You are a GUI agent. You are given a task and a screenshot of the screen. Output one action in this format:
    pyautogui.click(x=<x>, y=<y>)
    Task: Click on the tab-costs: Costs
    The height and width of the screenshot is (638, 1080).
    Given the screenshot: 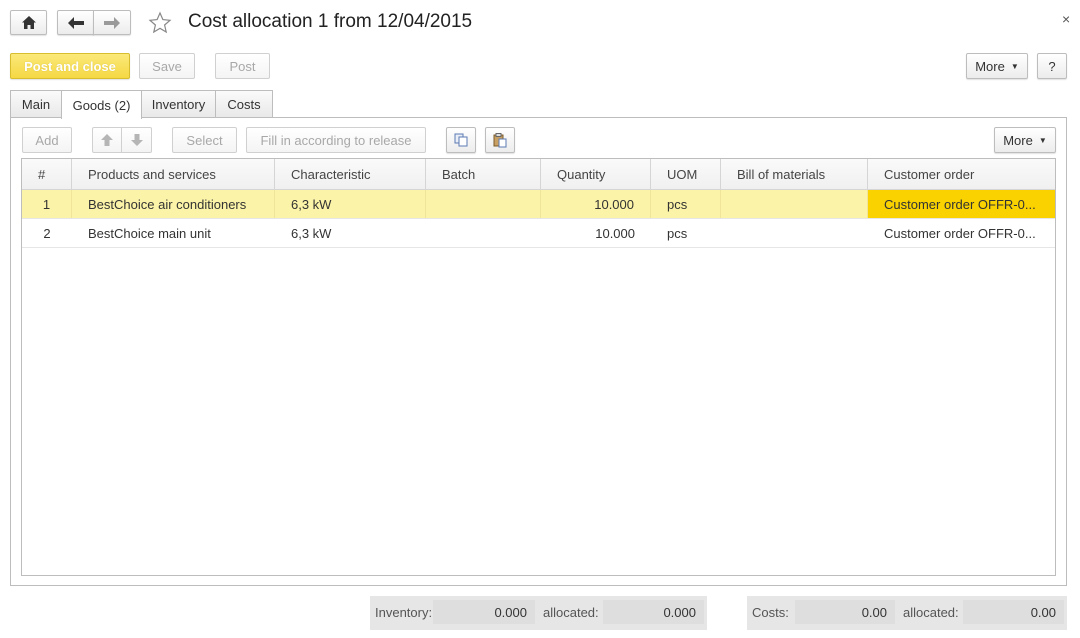 What is the action you would take?
    pyautogui.click(x=244, y=104)
    